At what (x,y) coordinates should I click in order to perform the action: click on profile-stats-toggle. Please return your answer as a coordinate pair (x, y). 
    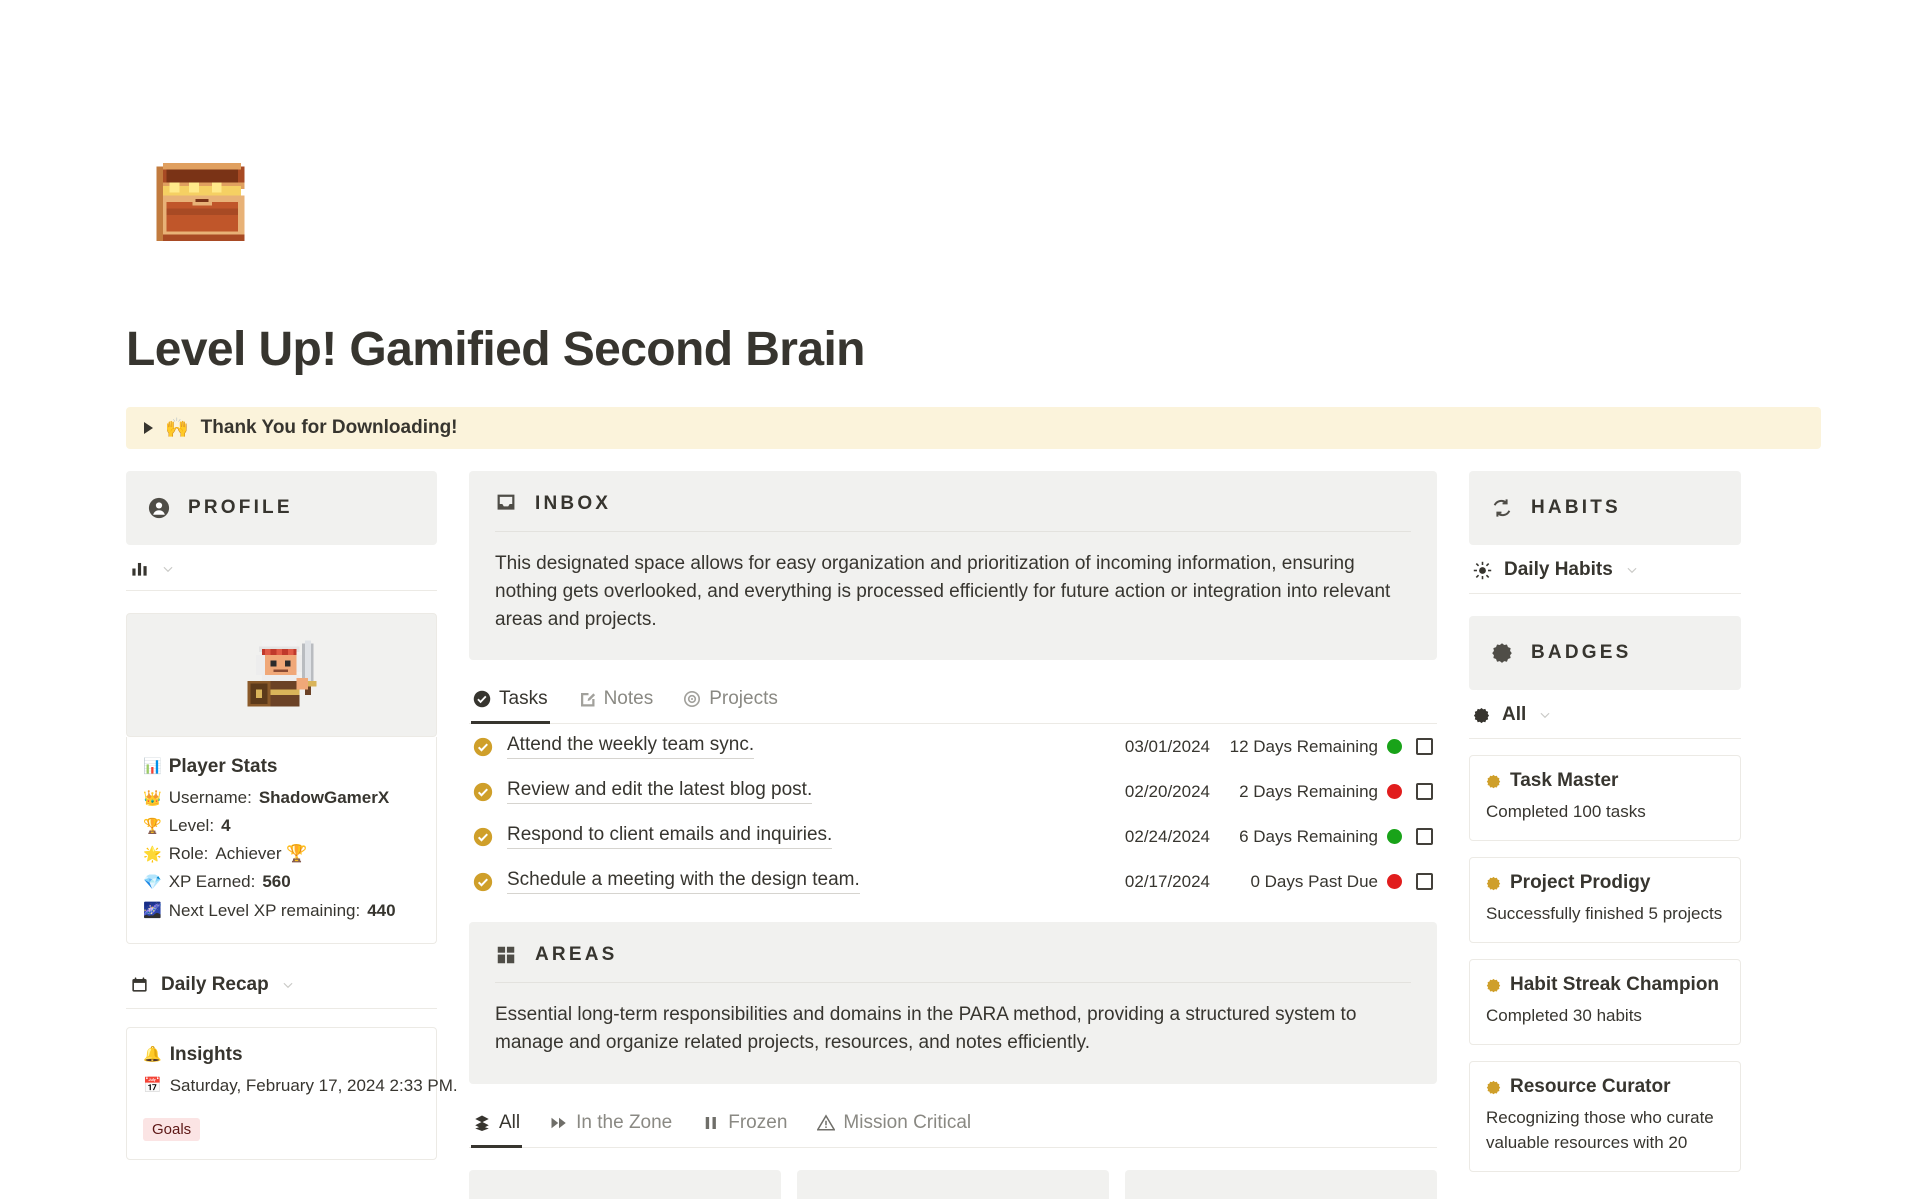
    Looking at the image, I should click on (281, 568).